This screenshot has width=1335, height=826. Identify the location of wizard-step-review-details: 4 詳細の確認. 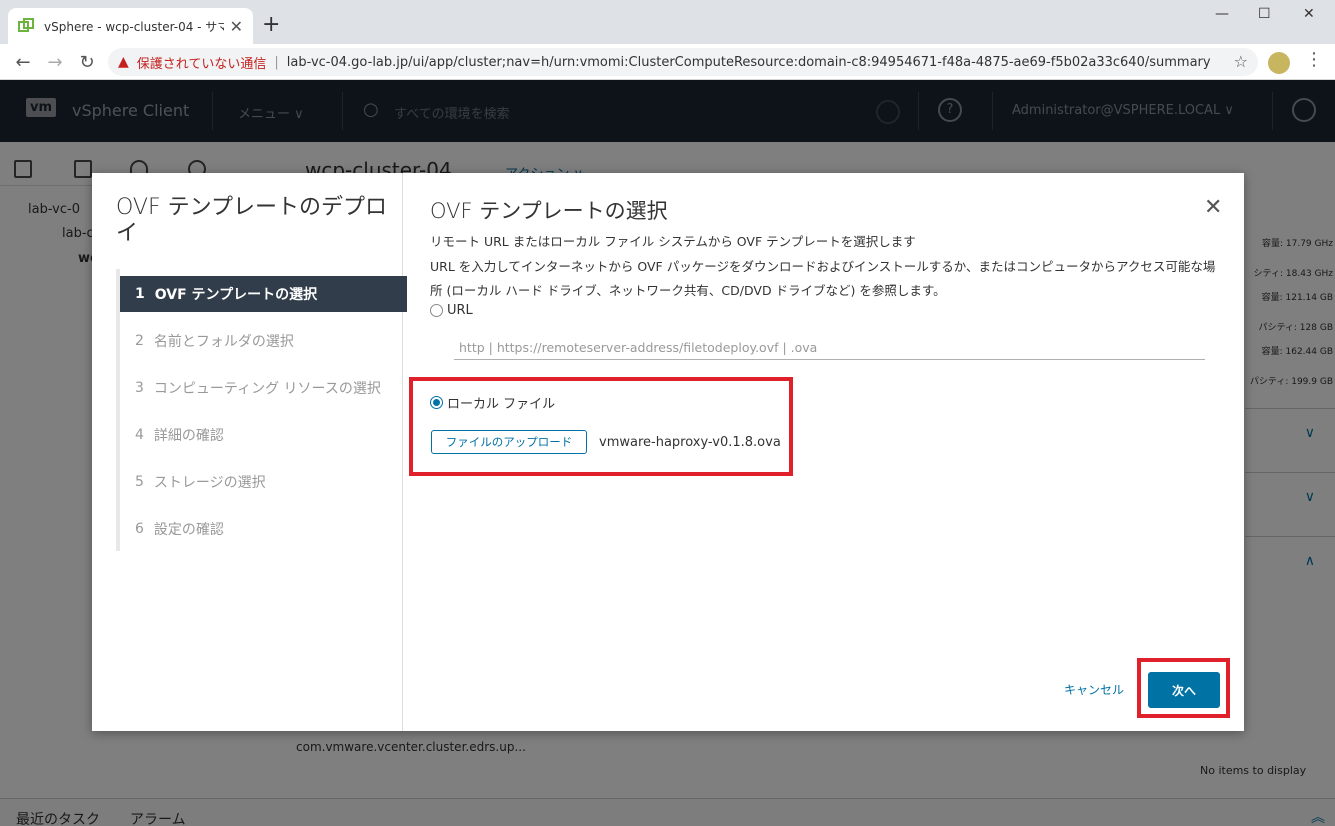
(179, 435).